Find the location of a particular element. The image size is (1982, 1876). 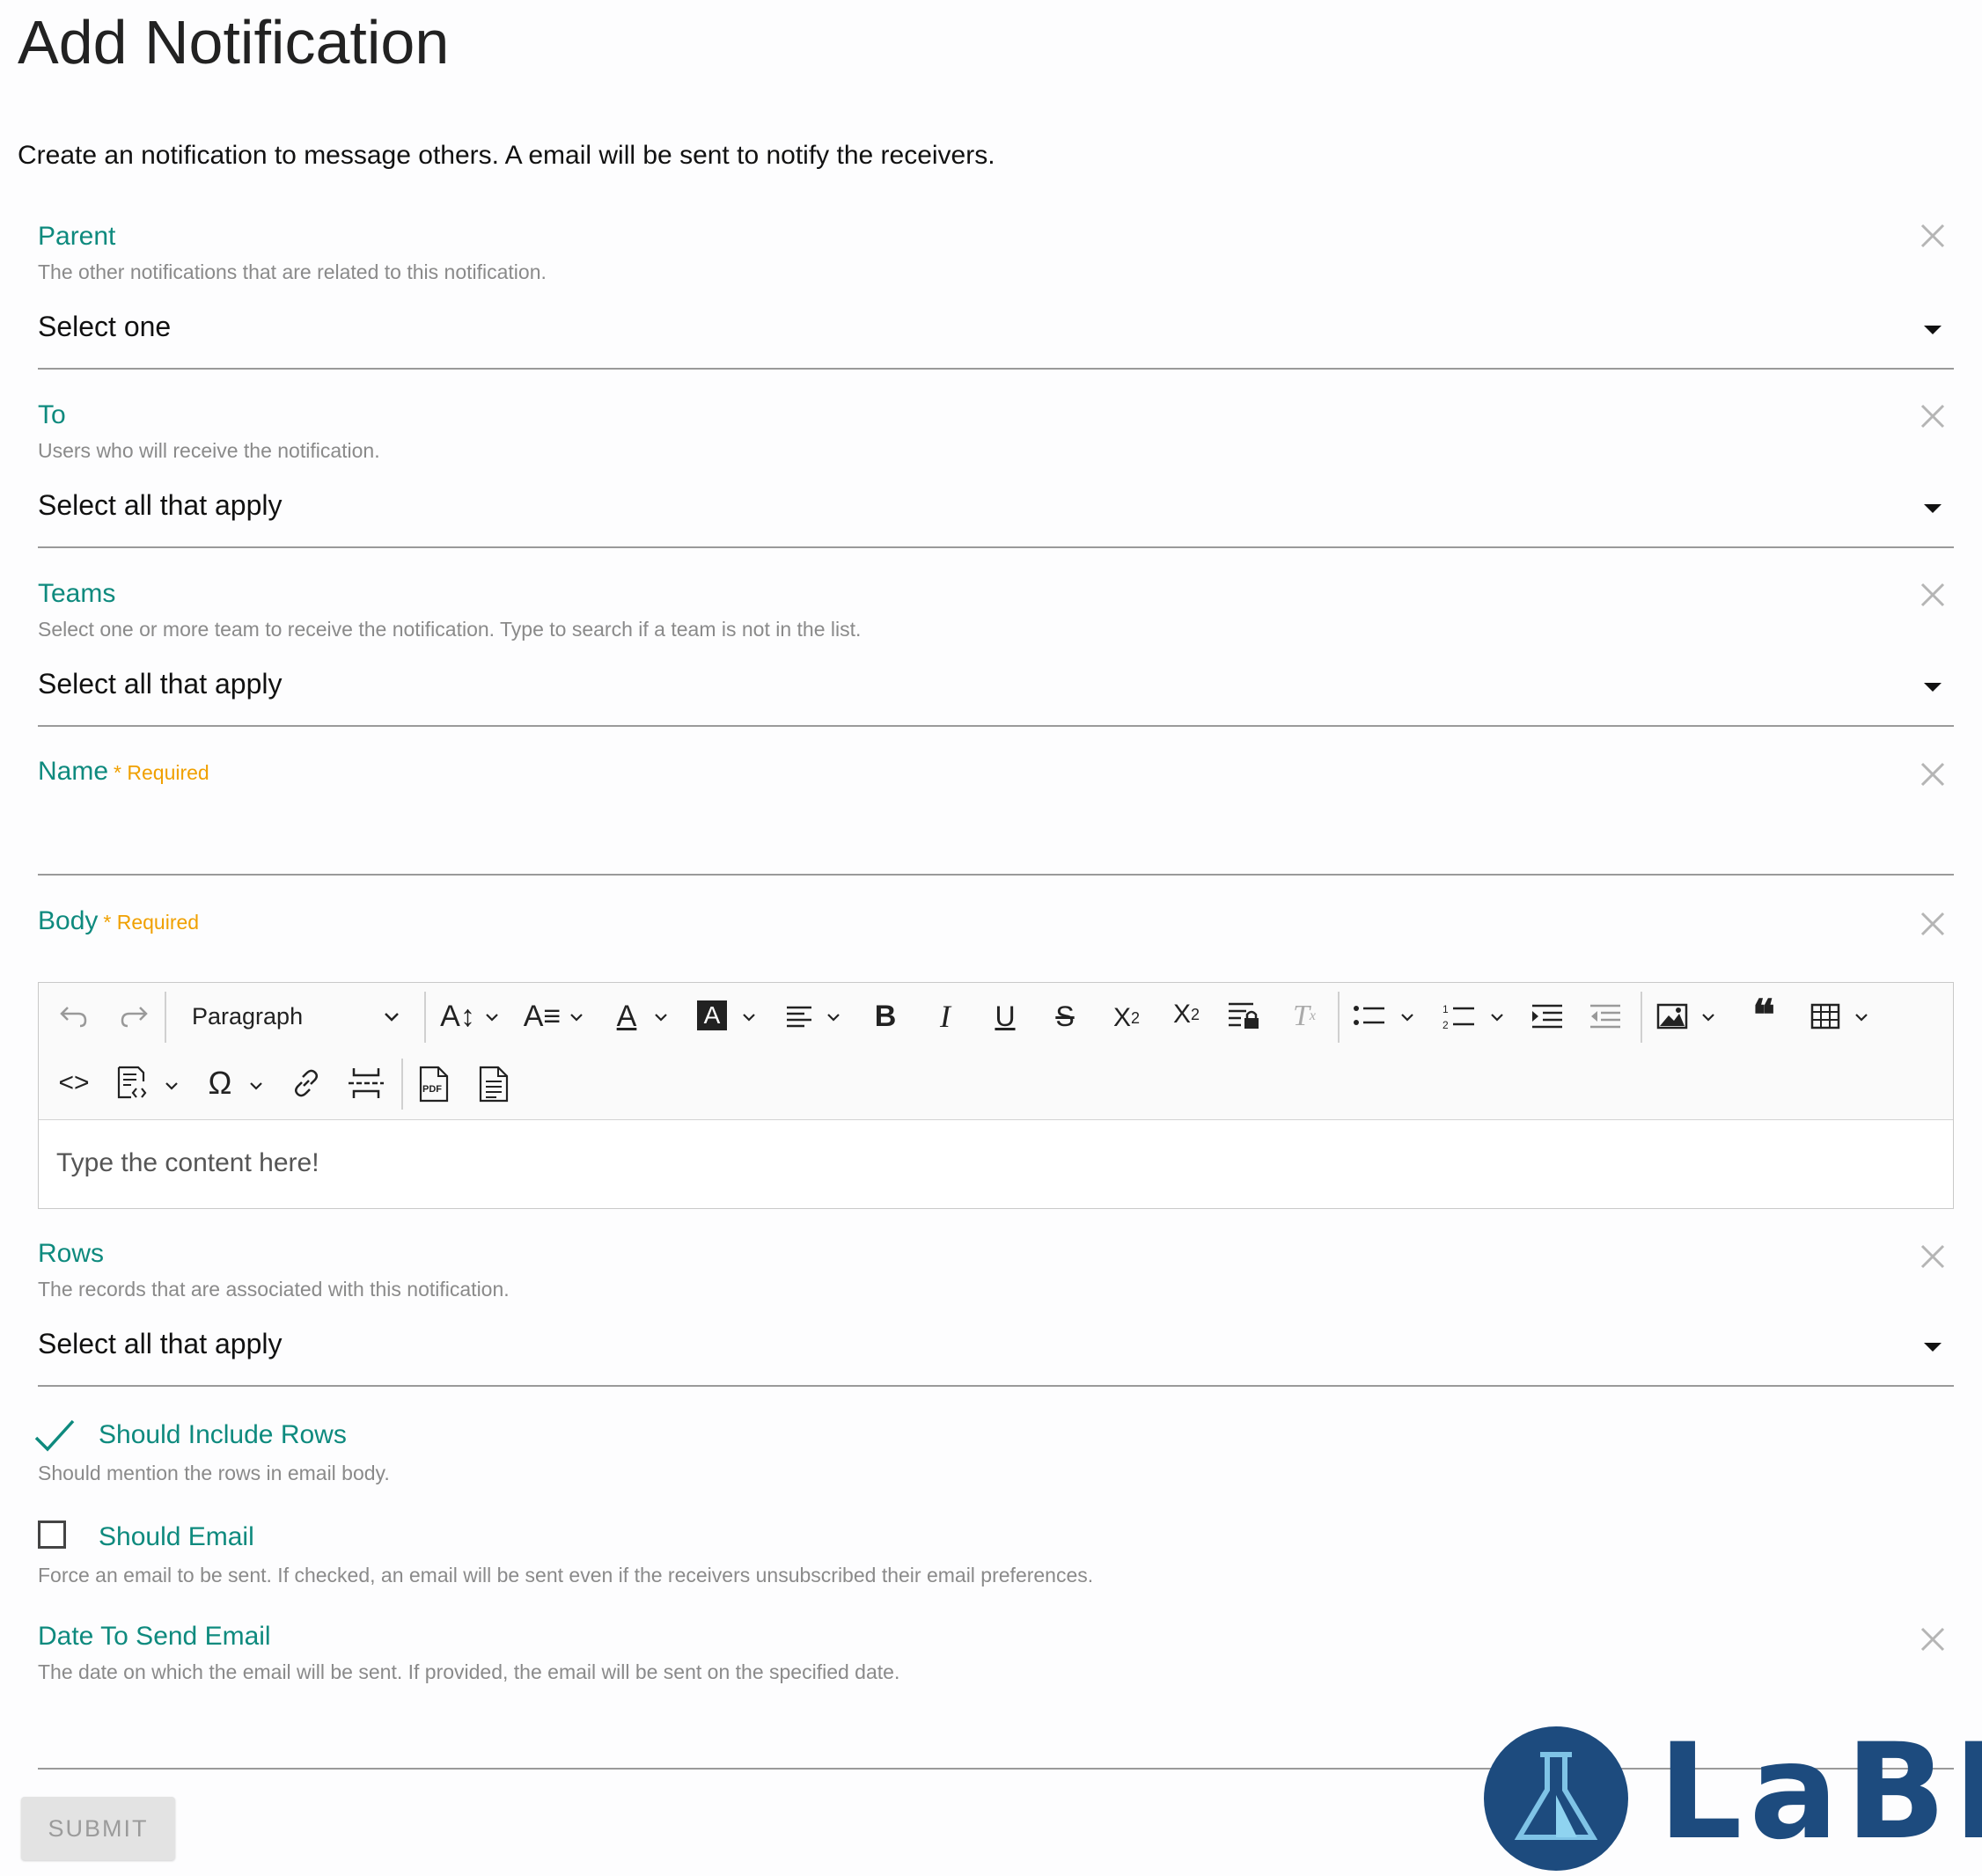

insert-table-icon is located at coordinates (1826, 1016).